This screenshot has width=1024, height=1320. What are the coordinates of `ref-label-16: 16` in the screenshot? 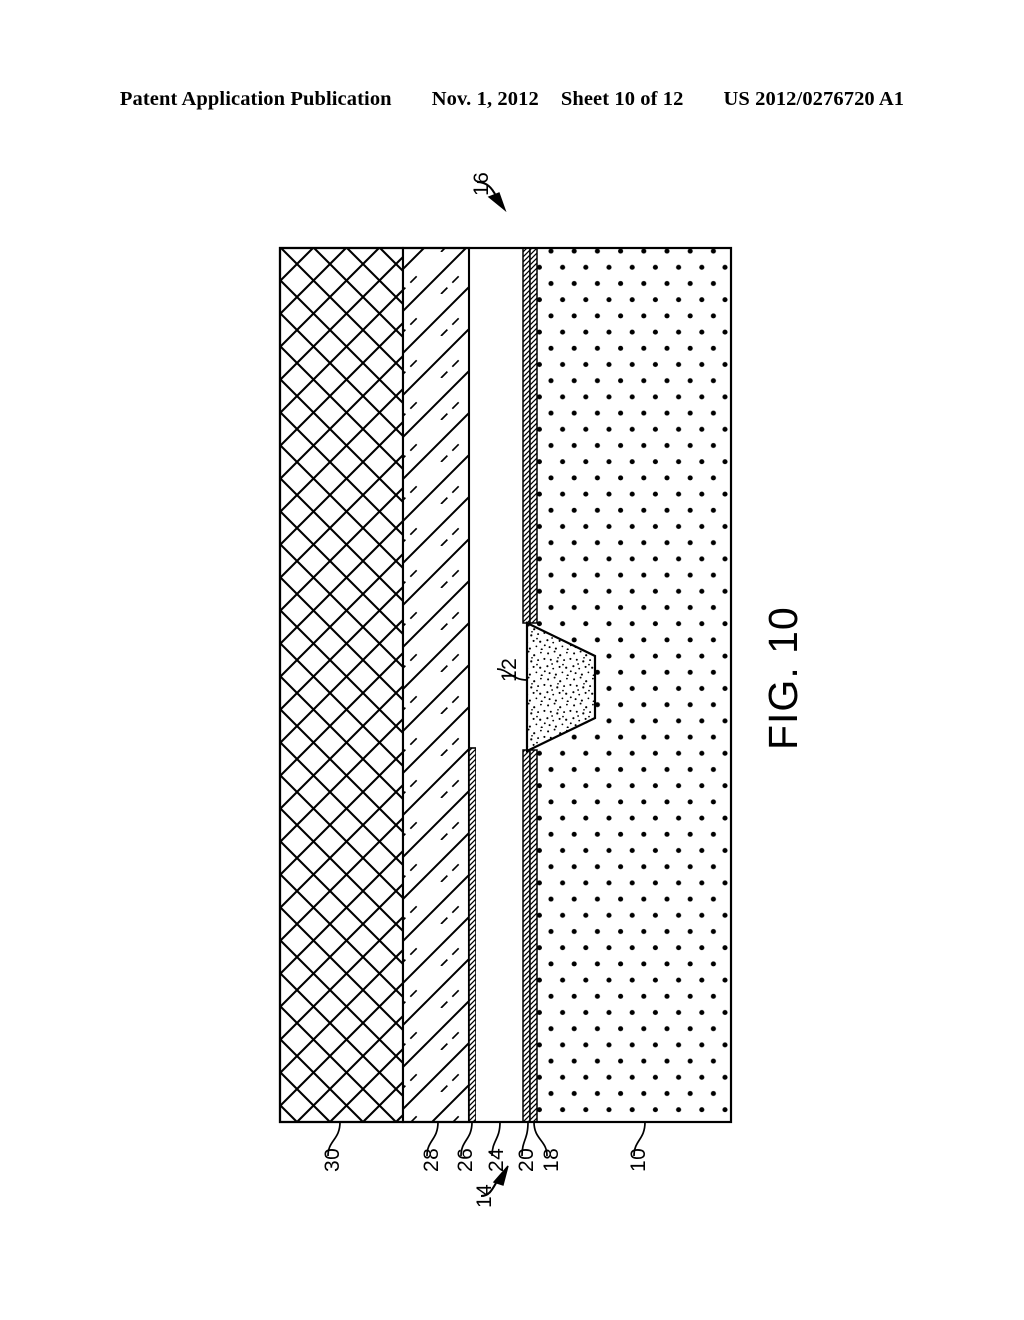 It's located at (481, 183).